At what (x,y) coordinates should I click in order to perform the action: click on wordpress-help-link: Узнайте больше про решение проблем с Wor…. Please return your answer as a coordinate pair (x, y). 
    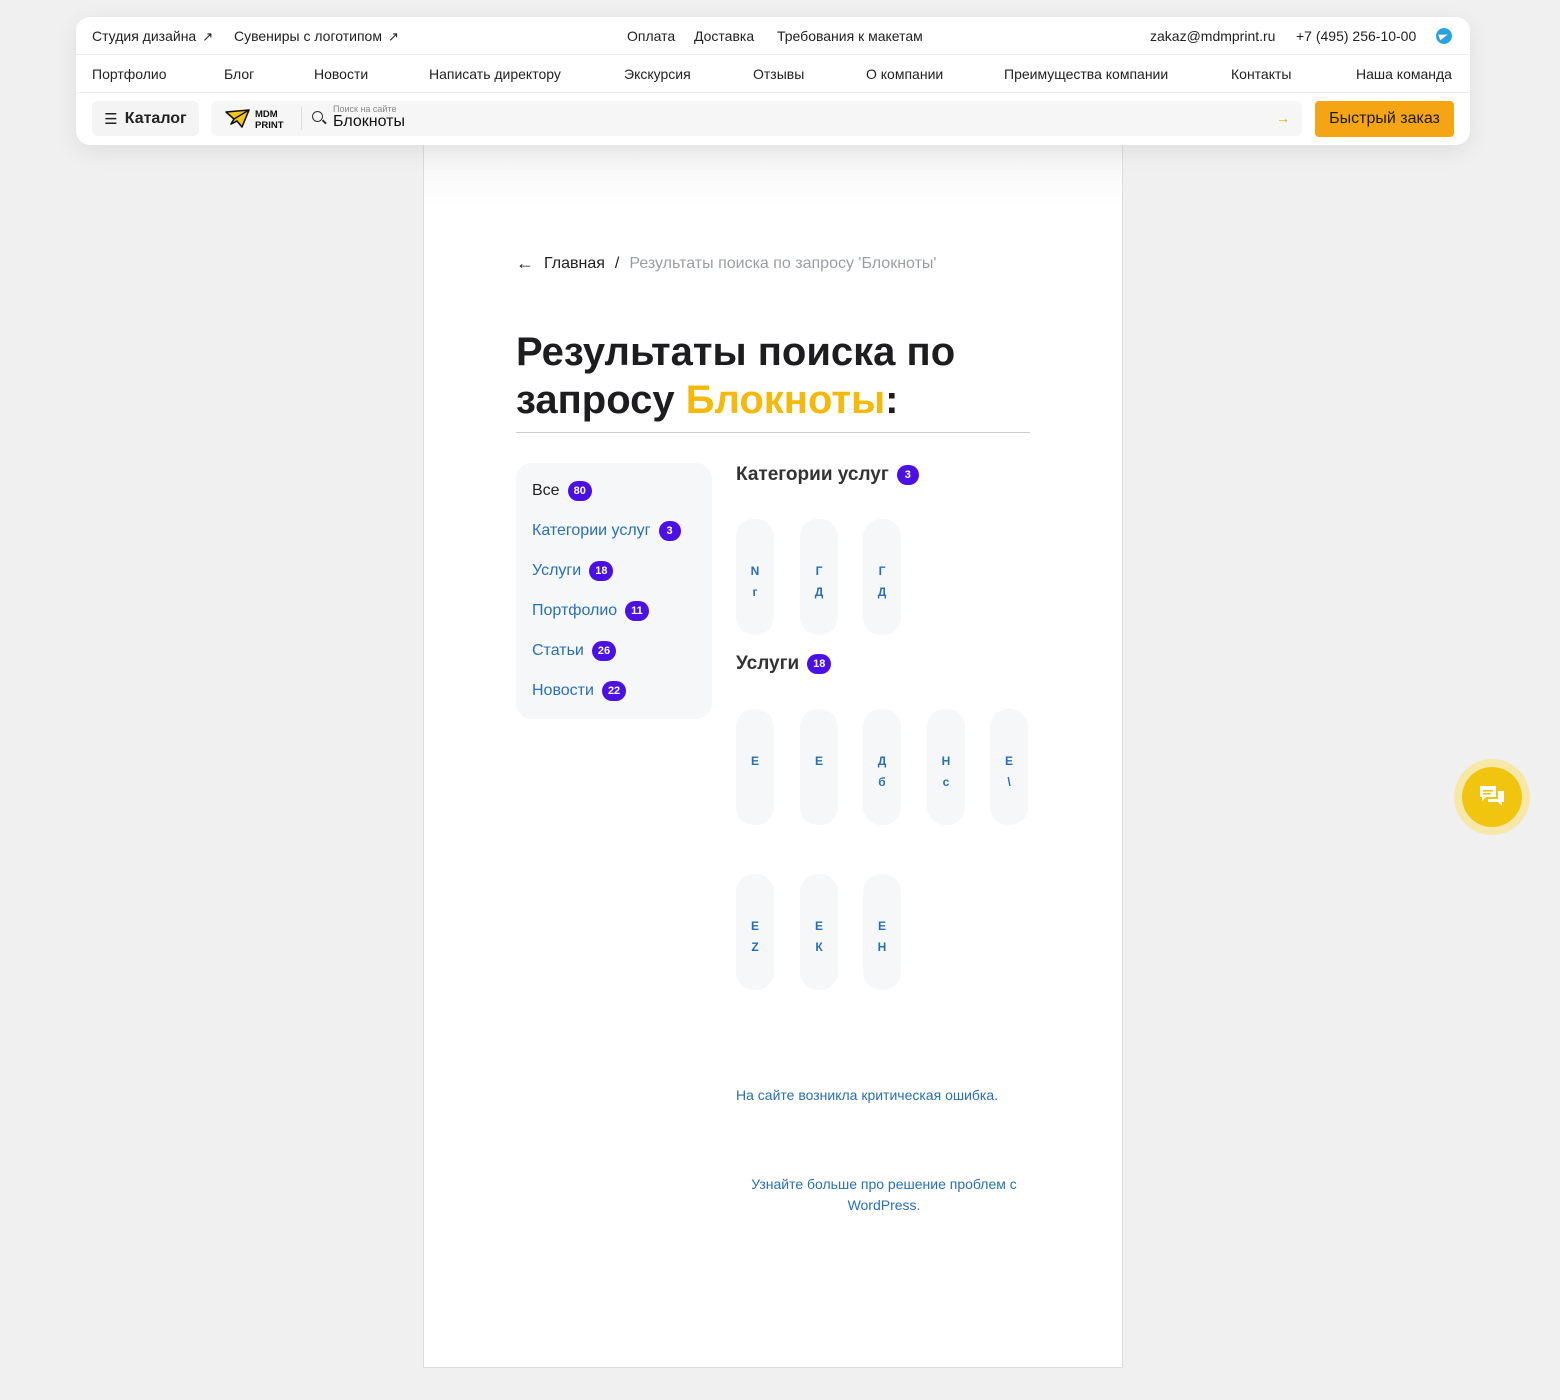
    Looking at the image, I should click on (884, 1195).